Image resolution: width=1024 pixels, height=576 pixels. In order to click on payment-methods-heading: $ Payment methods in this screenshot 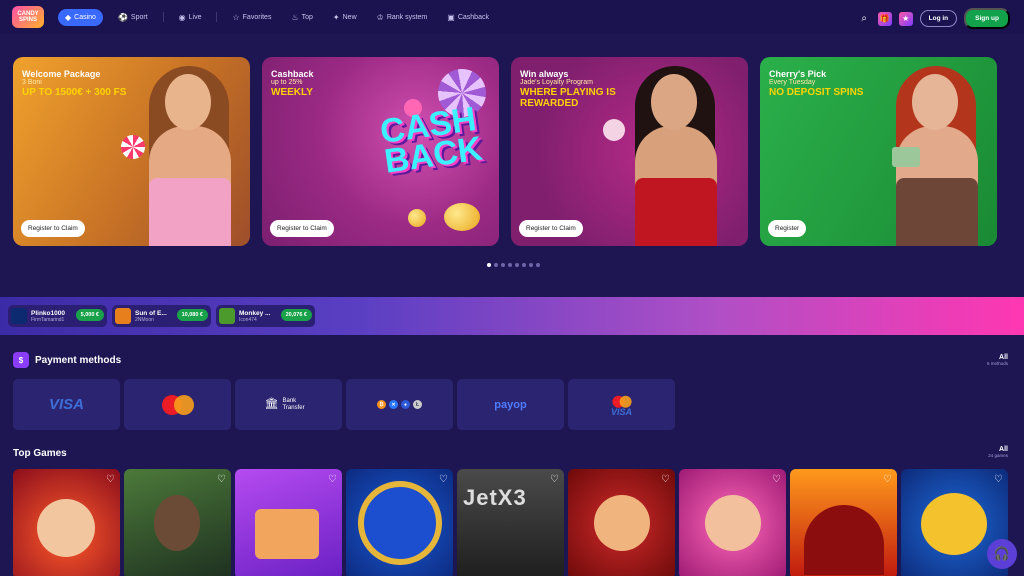, I will do `click(67, 360)`.